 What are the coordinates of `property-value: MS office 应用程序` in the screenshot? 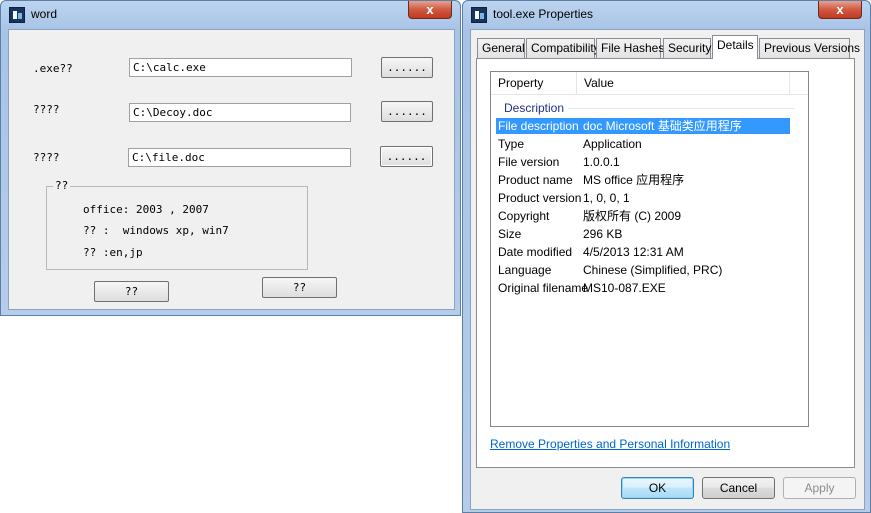 It's located at (634, 180).